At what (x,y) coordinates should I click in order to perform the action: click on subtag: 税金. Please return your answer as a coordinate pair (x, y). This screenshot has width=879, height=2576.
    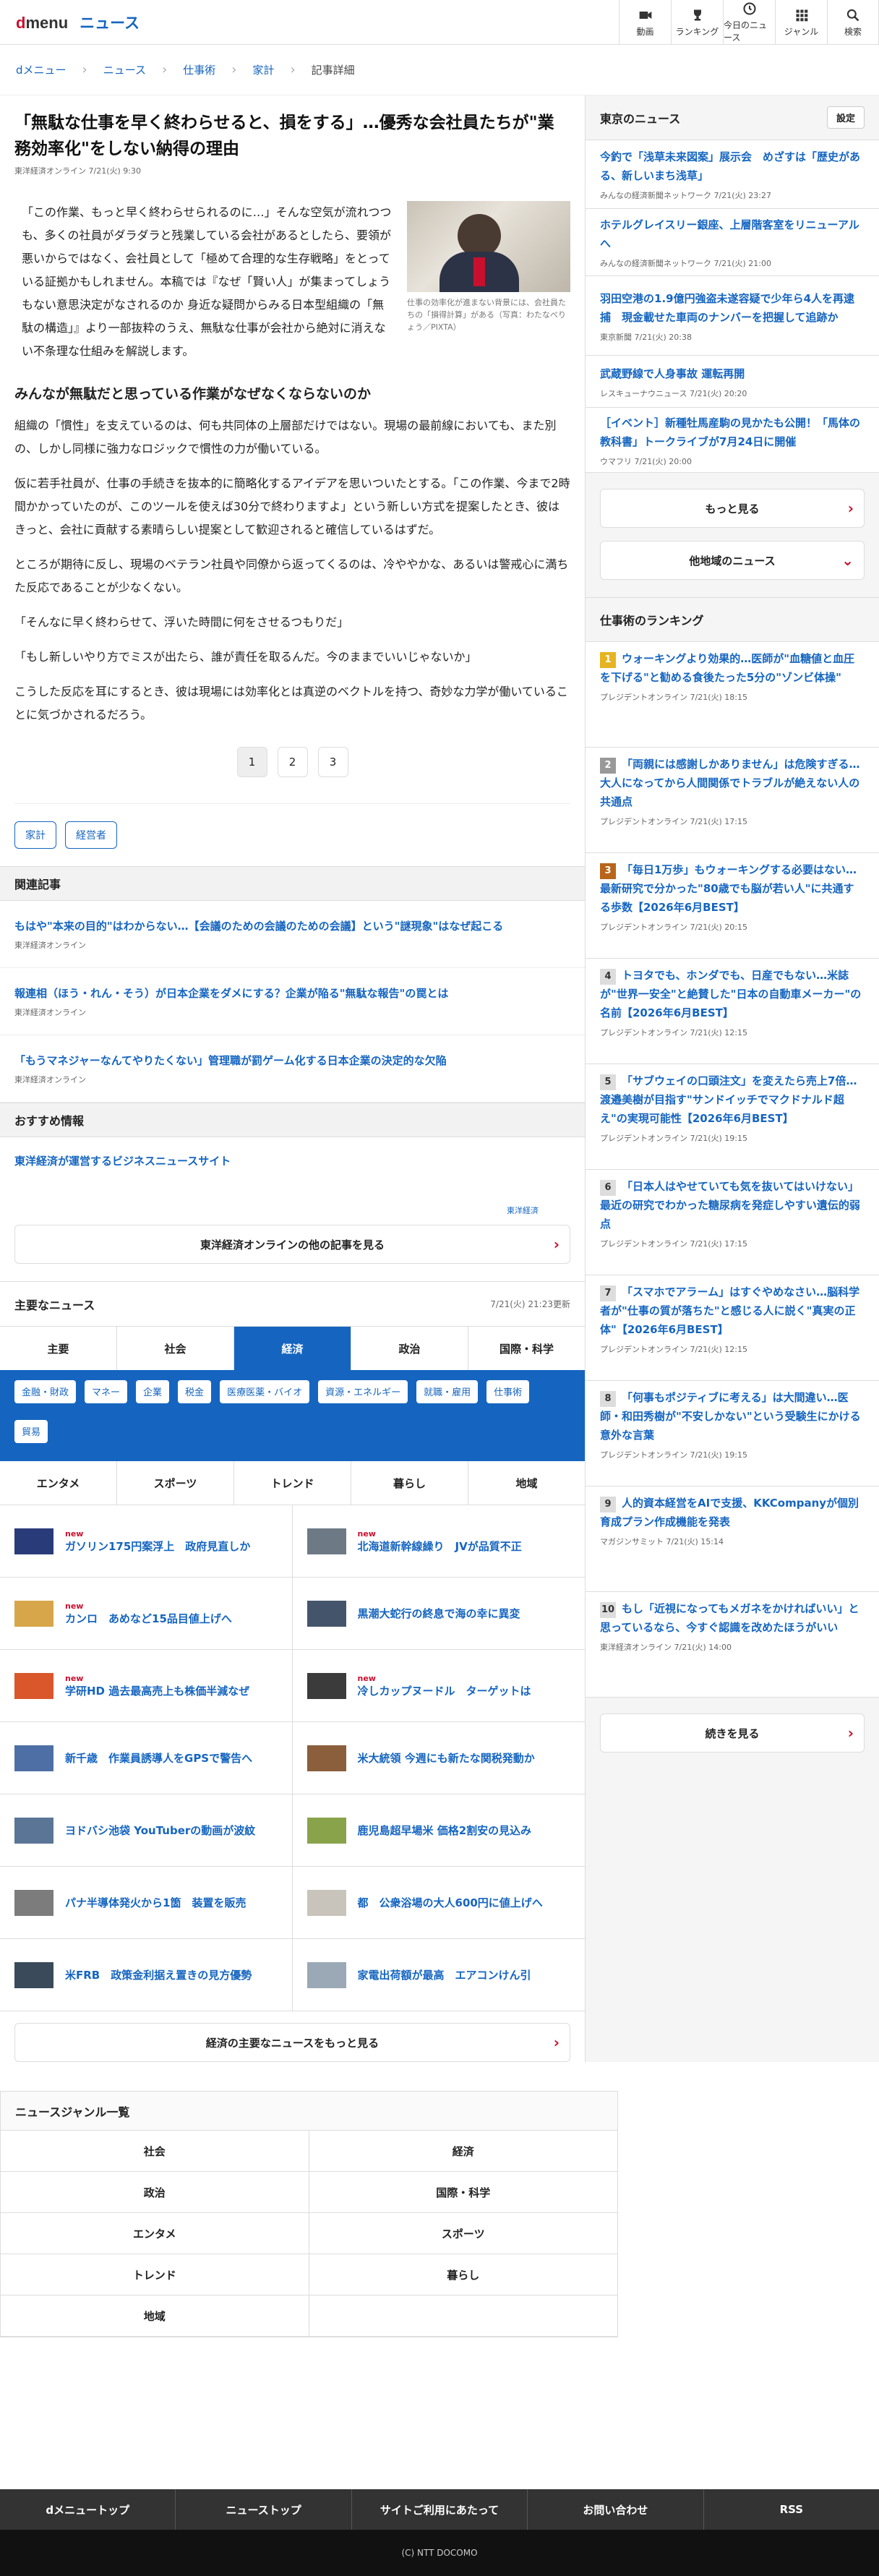
    Looking at the image, I should click on (195, 1391).